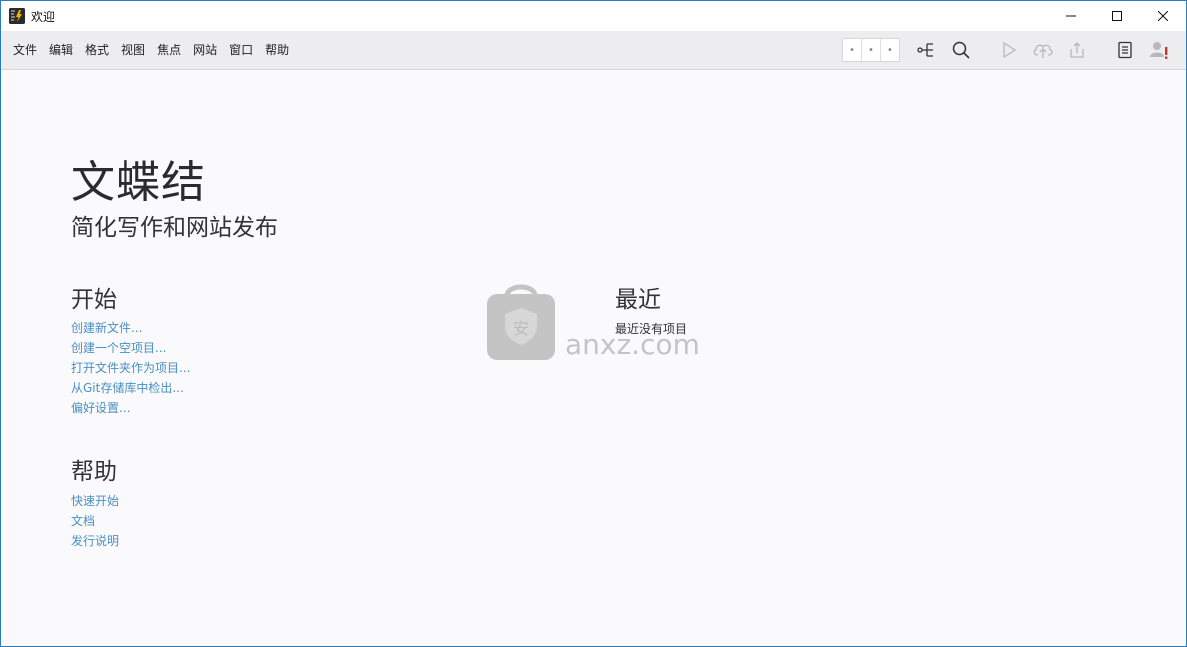 The width and height of the screenshot is (1187, 647). Describe the element at coordinates (94, 300) in the screenshot. I see `start-heading: 开始` at that location.